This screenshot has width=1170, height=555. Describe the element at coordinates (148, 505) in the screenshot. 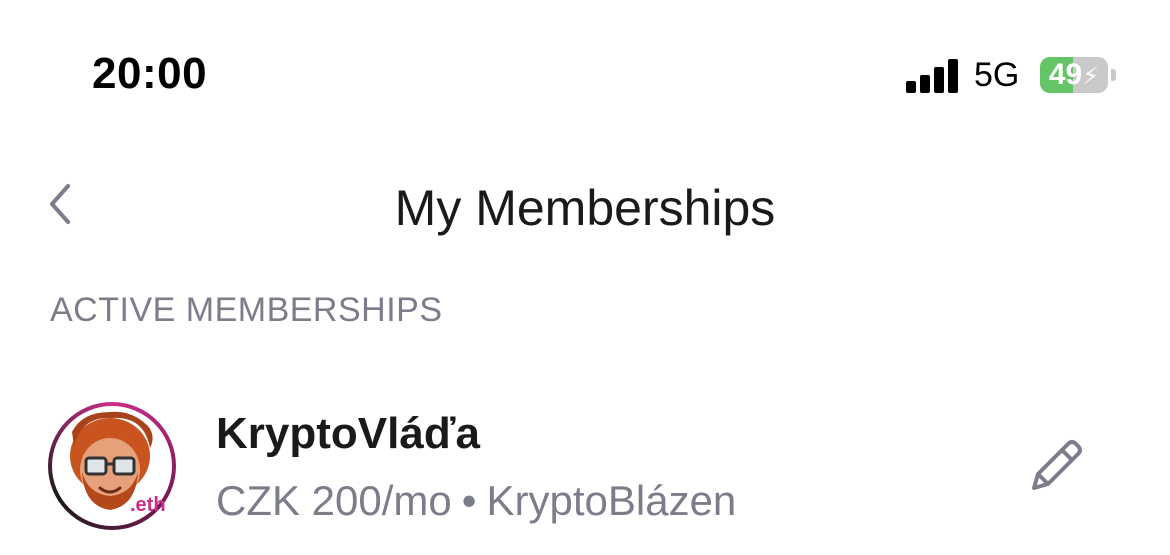

I see `avatar-badge: .eth` at that location.